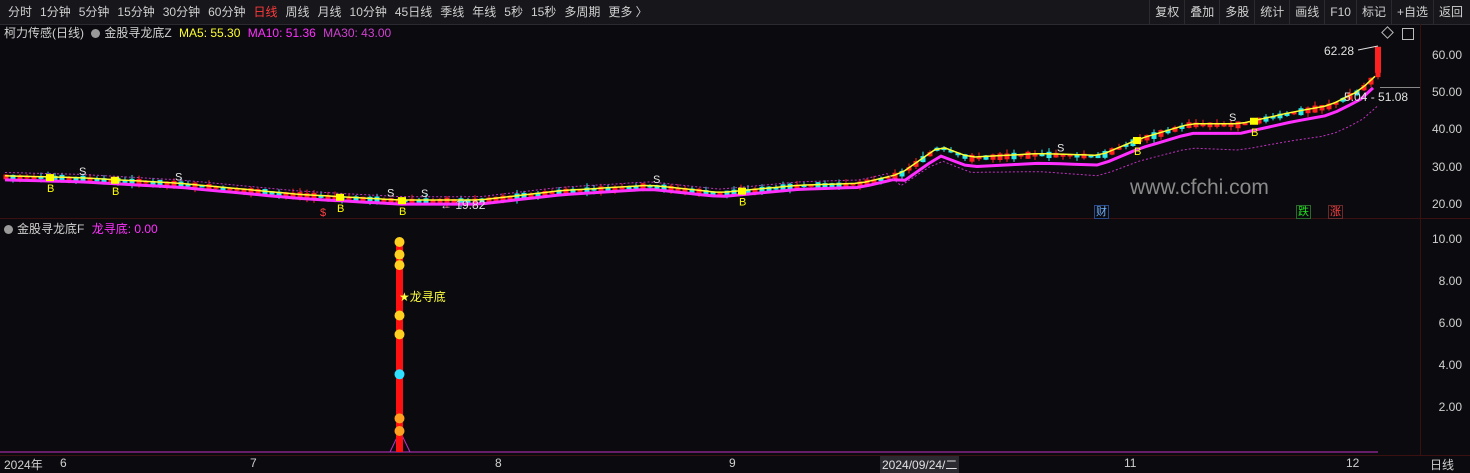 The height and width of the screenshot is (473, 1470). I want to click on sub-y-tick-4: 4.00, so click(1450, 365).